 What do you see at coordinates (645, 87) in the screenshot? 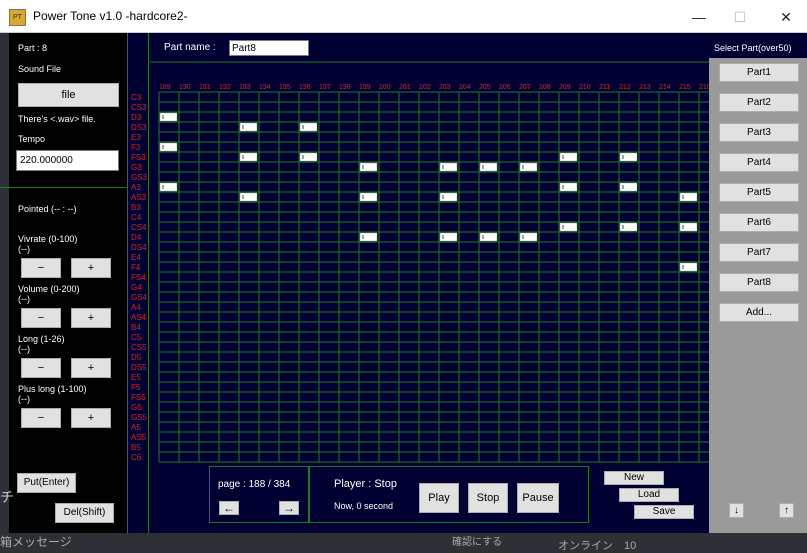
I see `column-label: 213` at bounding box center [645, 87].